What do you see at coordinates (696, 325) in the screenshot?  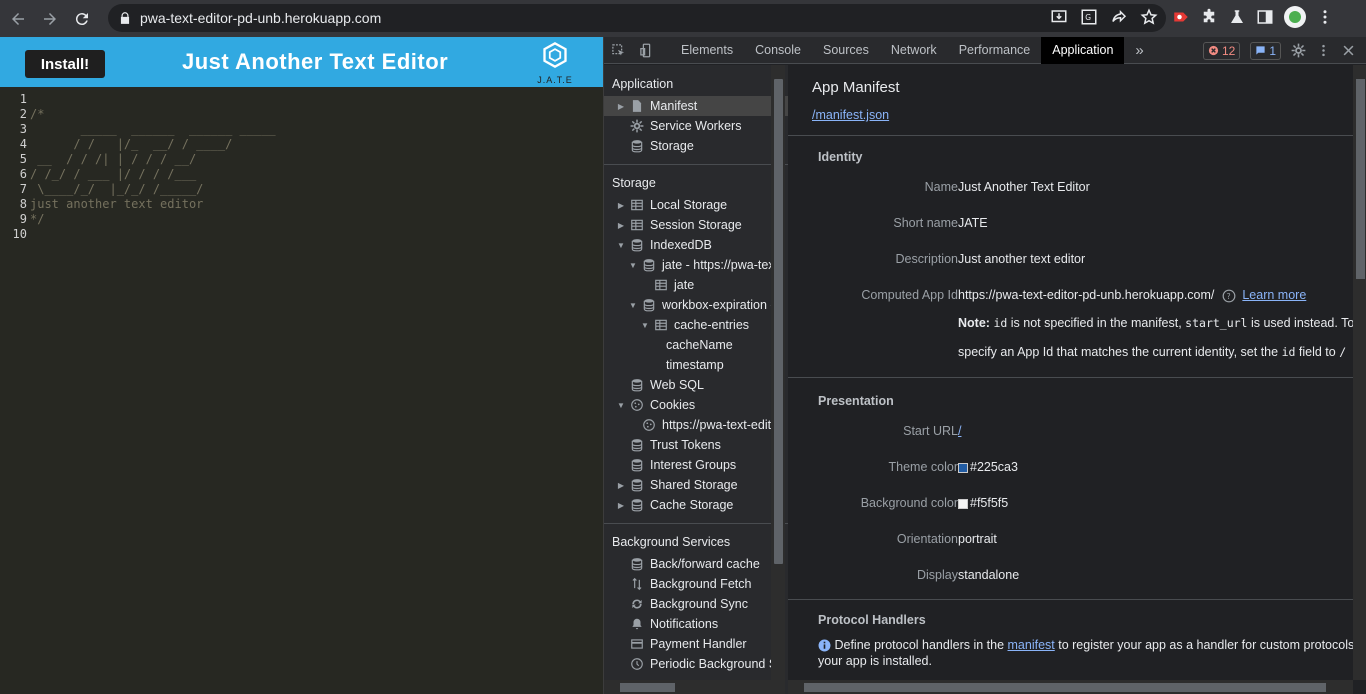 I see `sidebar-item-cache-entries: ▼ cache-entries` at bounding box center [696, 325].